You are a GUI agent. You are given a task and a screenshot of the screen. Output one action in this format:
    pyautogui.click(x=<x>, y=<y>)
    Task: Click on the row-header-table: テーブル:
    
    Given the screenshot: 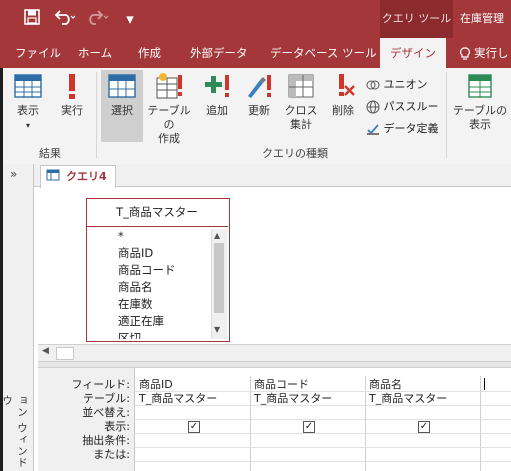 What is the action you would take?
    pyautogui.click(x=106, y=398)
    